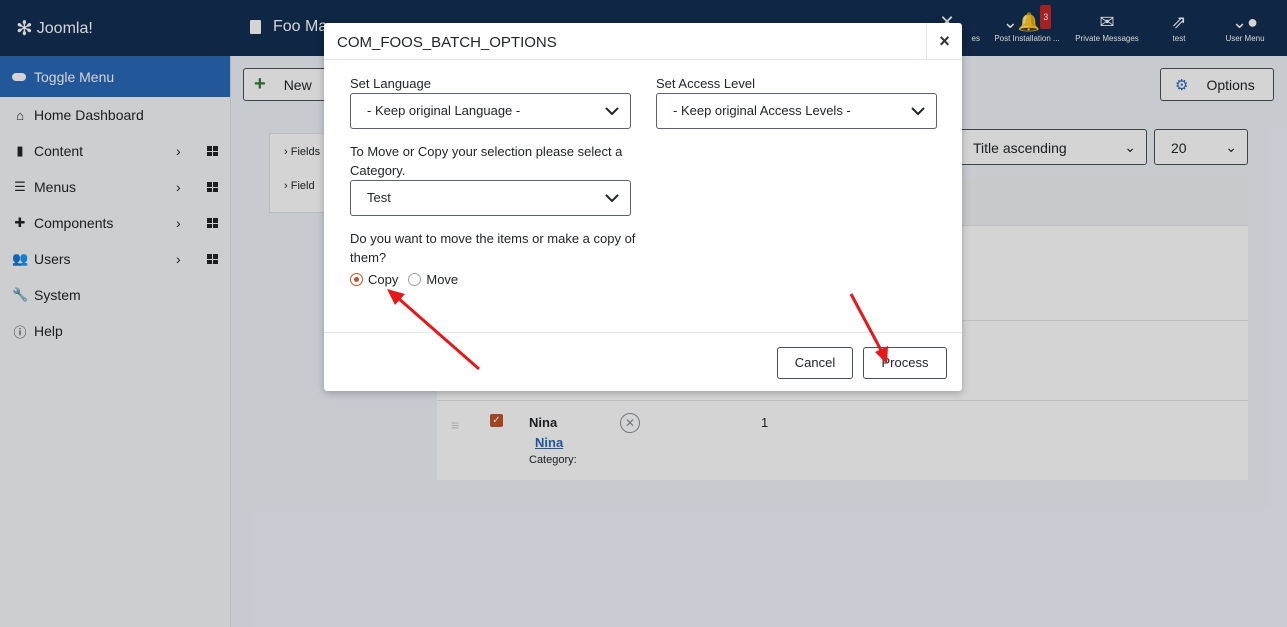 Image resolution: width=1287 pixels, height=627 pixels. Describe the element at coordinates (490, 111) in the screenshot. I see `language-select: - Keep original Language -` at that location.